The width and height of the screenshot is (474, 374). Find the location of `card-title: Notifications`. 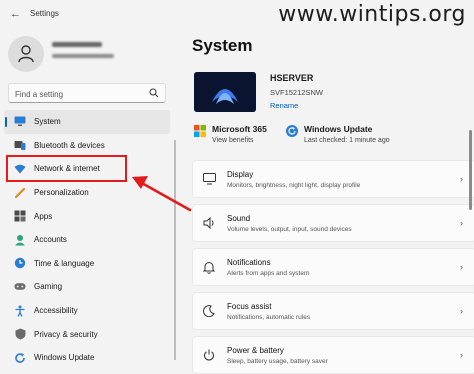

card-title: Notifications is located at coordinates (249, 262).